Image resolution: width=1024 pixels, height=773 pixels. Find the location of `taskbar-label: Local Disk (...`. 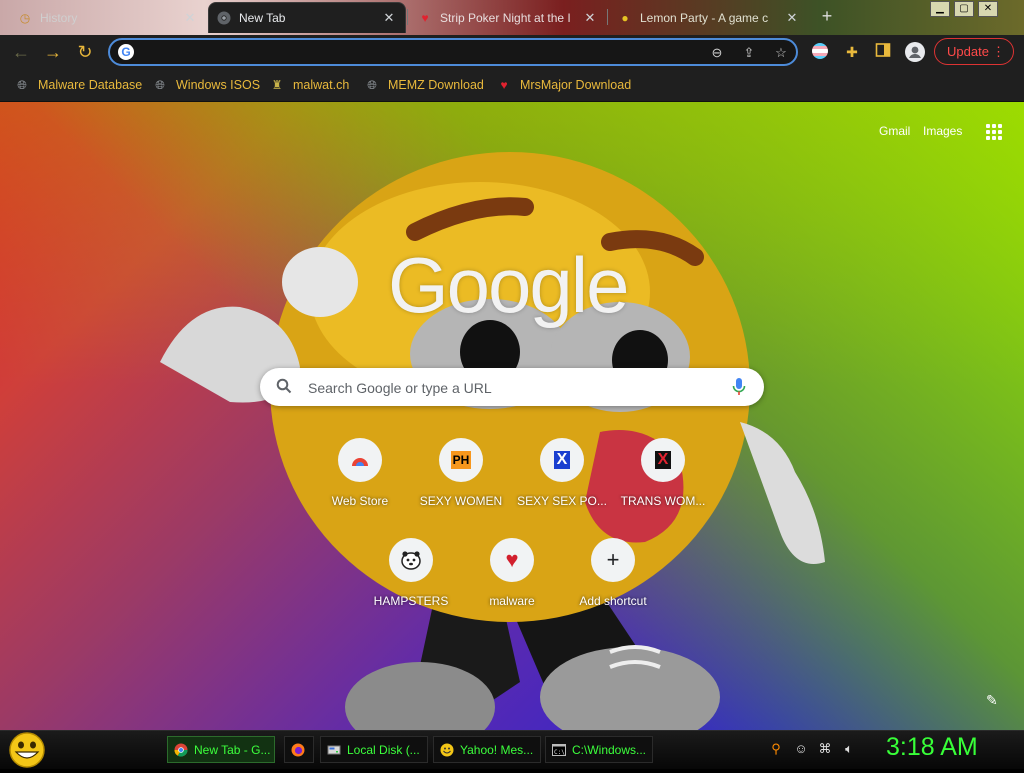

taskbar-label: Local Disk (... is located at coordinates (383, 749).